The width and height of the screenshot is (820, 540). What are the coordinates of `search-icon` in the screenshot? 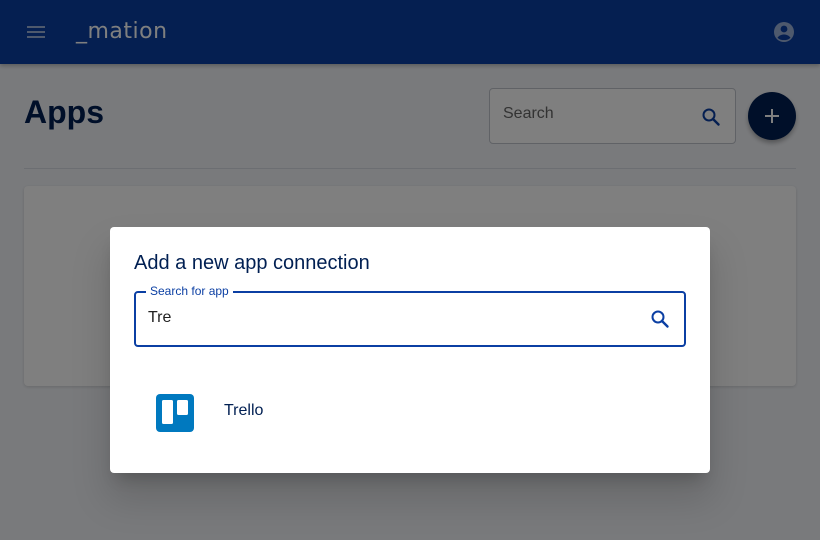 It's located at (660, 319).